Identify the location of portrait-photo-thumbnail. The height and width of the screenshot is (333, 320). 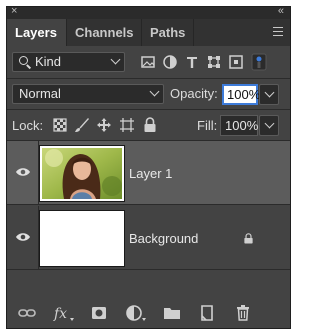
(82, 173).